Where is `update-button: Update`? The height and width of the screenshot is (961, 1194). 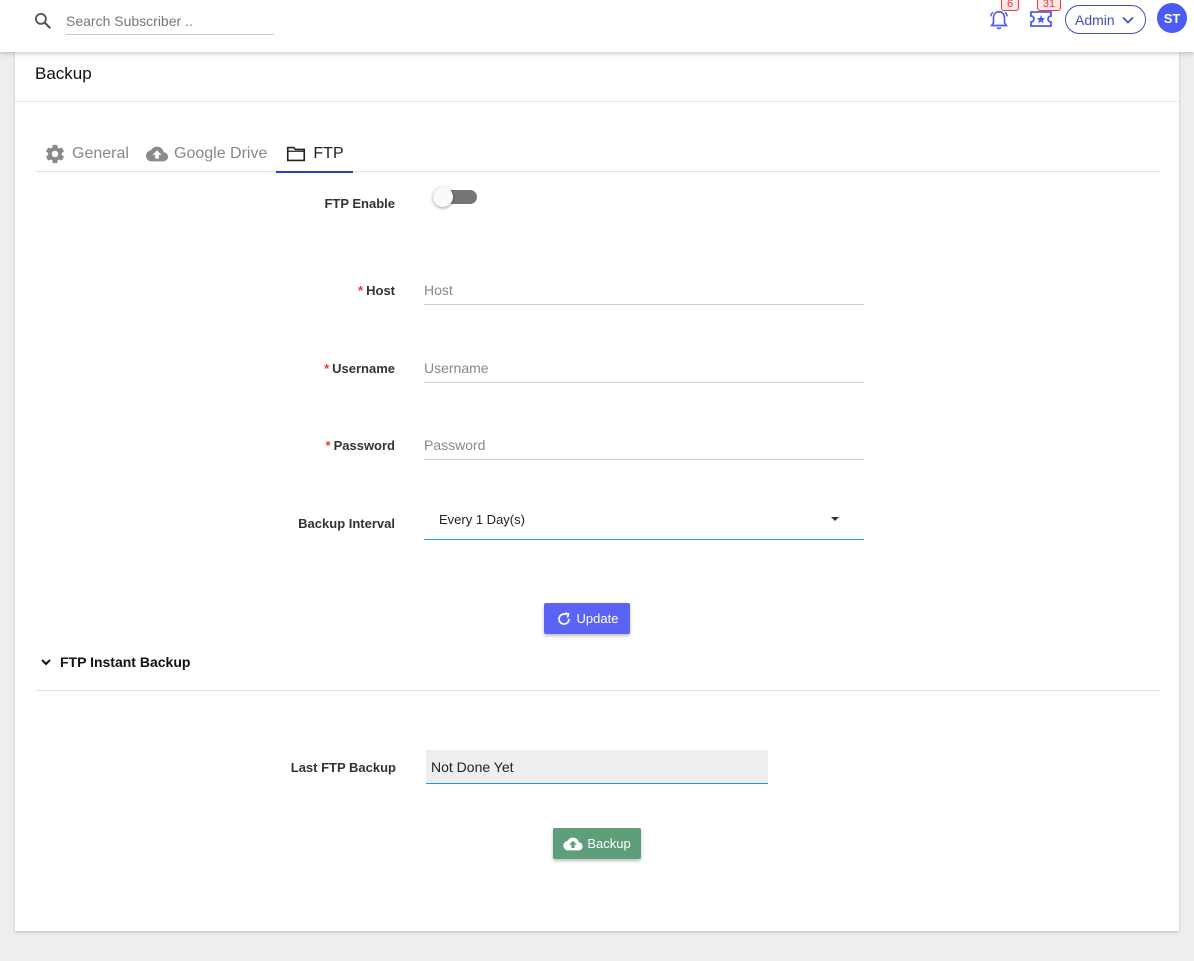 update-button: Update is located at coordinates (587, 618).